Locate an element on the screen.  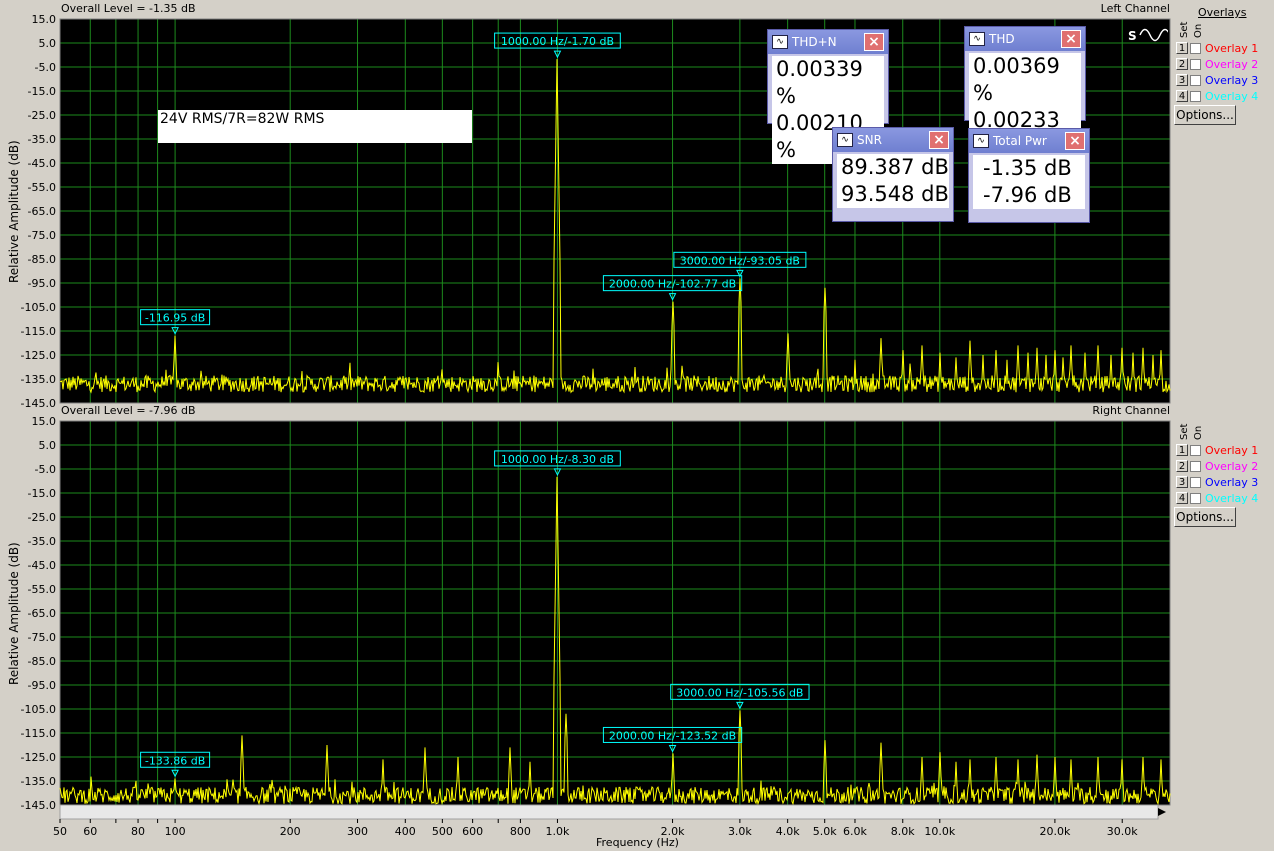
marker-label: -116.95 dB is located at coordinates (175, 318).